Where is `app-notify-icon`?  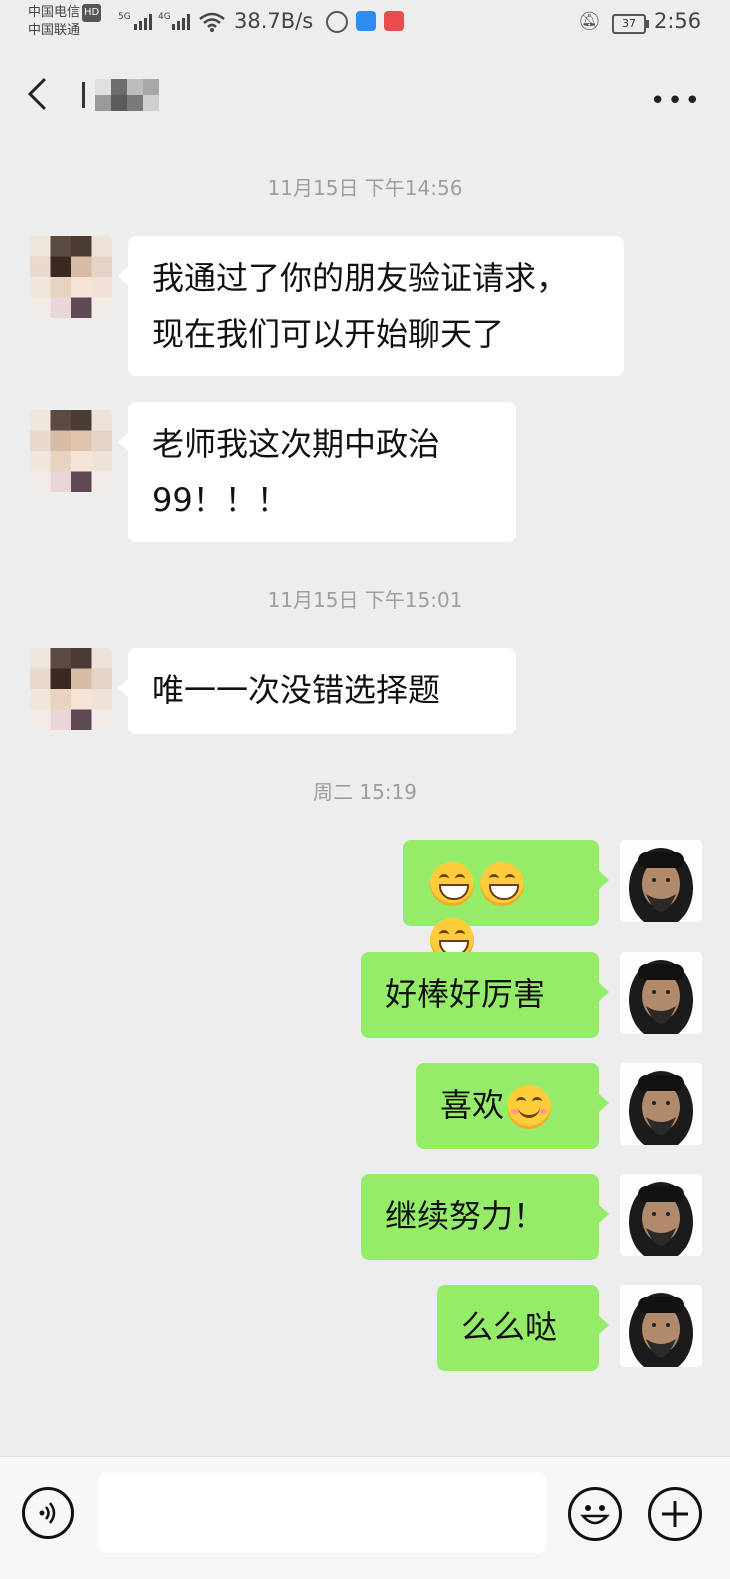 app-notify-icon is located at coordinates (337, 22).